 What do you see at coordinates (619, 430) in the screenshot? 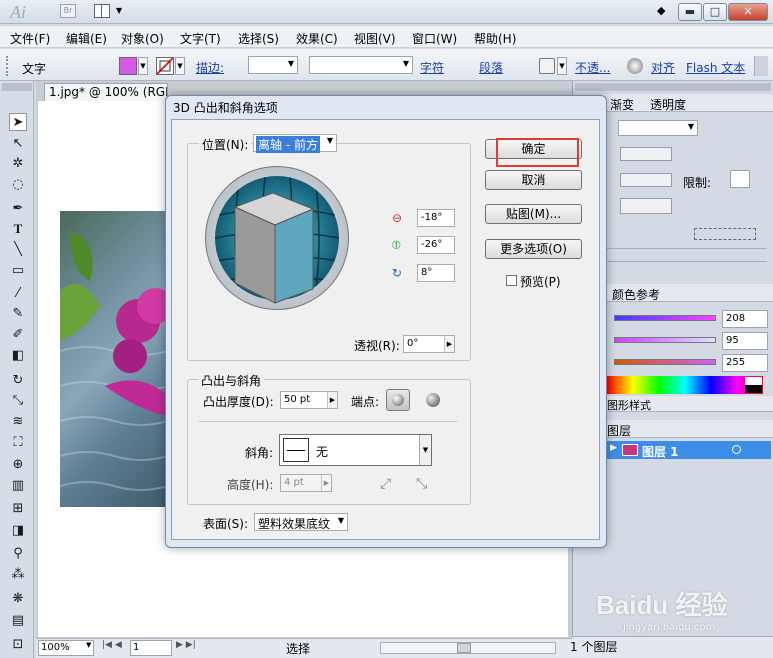
I see `tab-layers: 图层` at bounding box center [619, 430].